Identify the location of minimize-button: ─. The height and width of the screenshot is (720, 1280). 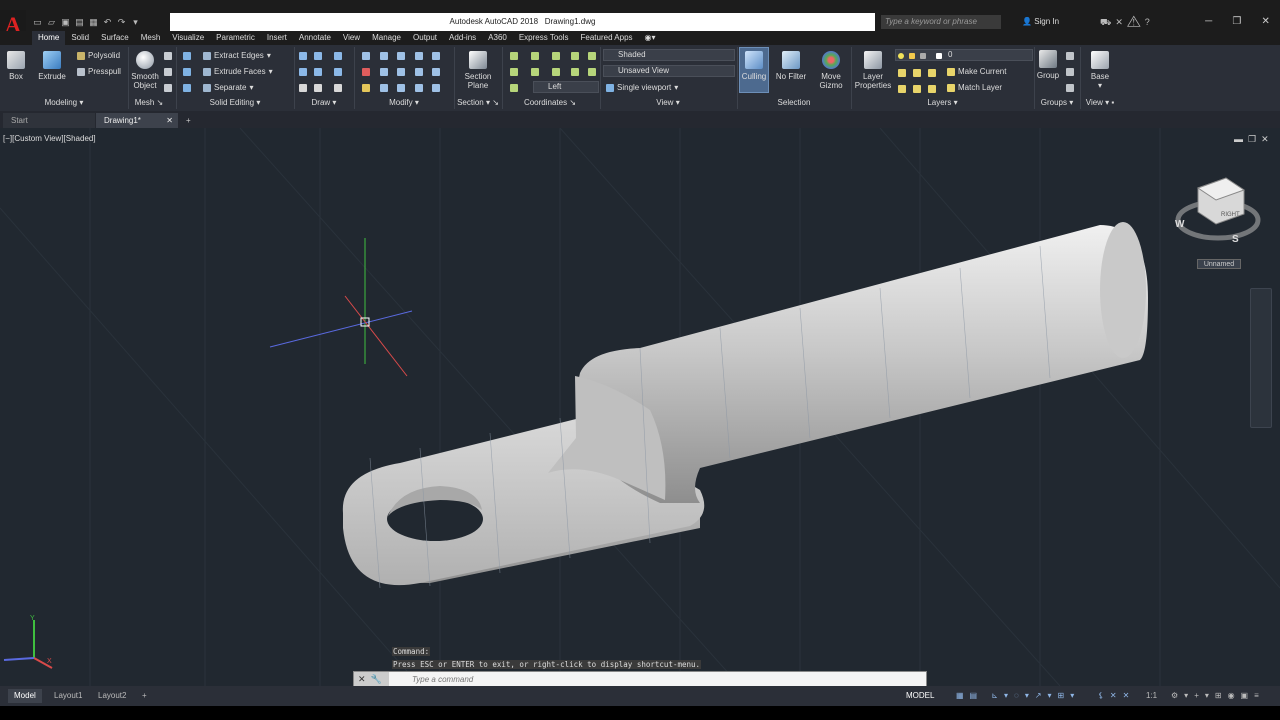
(1208, 22).